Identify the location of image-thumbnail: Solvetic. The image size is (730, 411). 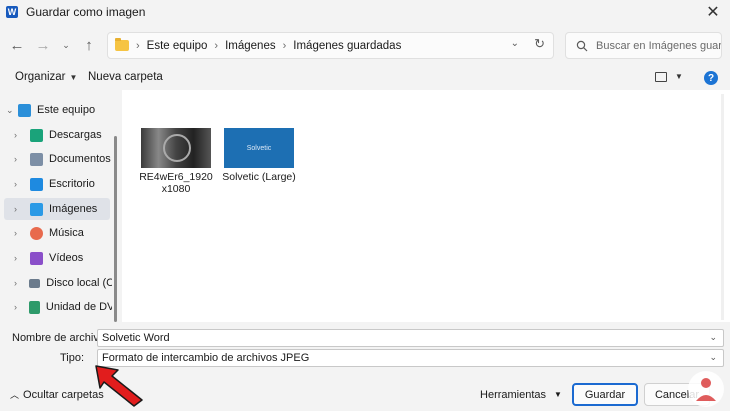
(259, 148).